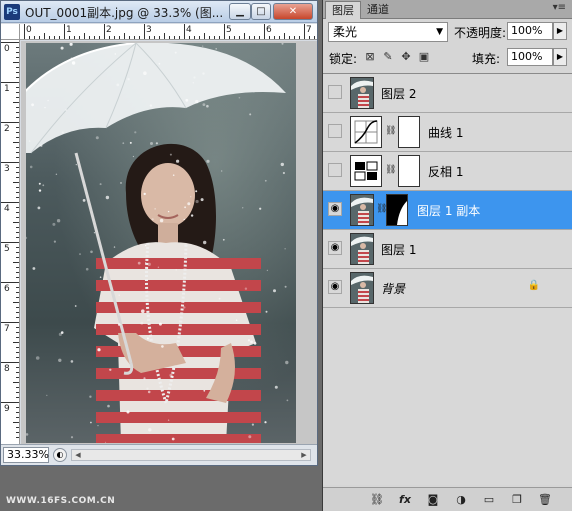 The height and width of the screenshot is (511, 572). What do you see at coordinates (168, 32) in the screenshot?
I see `ruler-horizontal: 0 1 2 3 4 5 6 7` at bounding box center [168, 32].